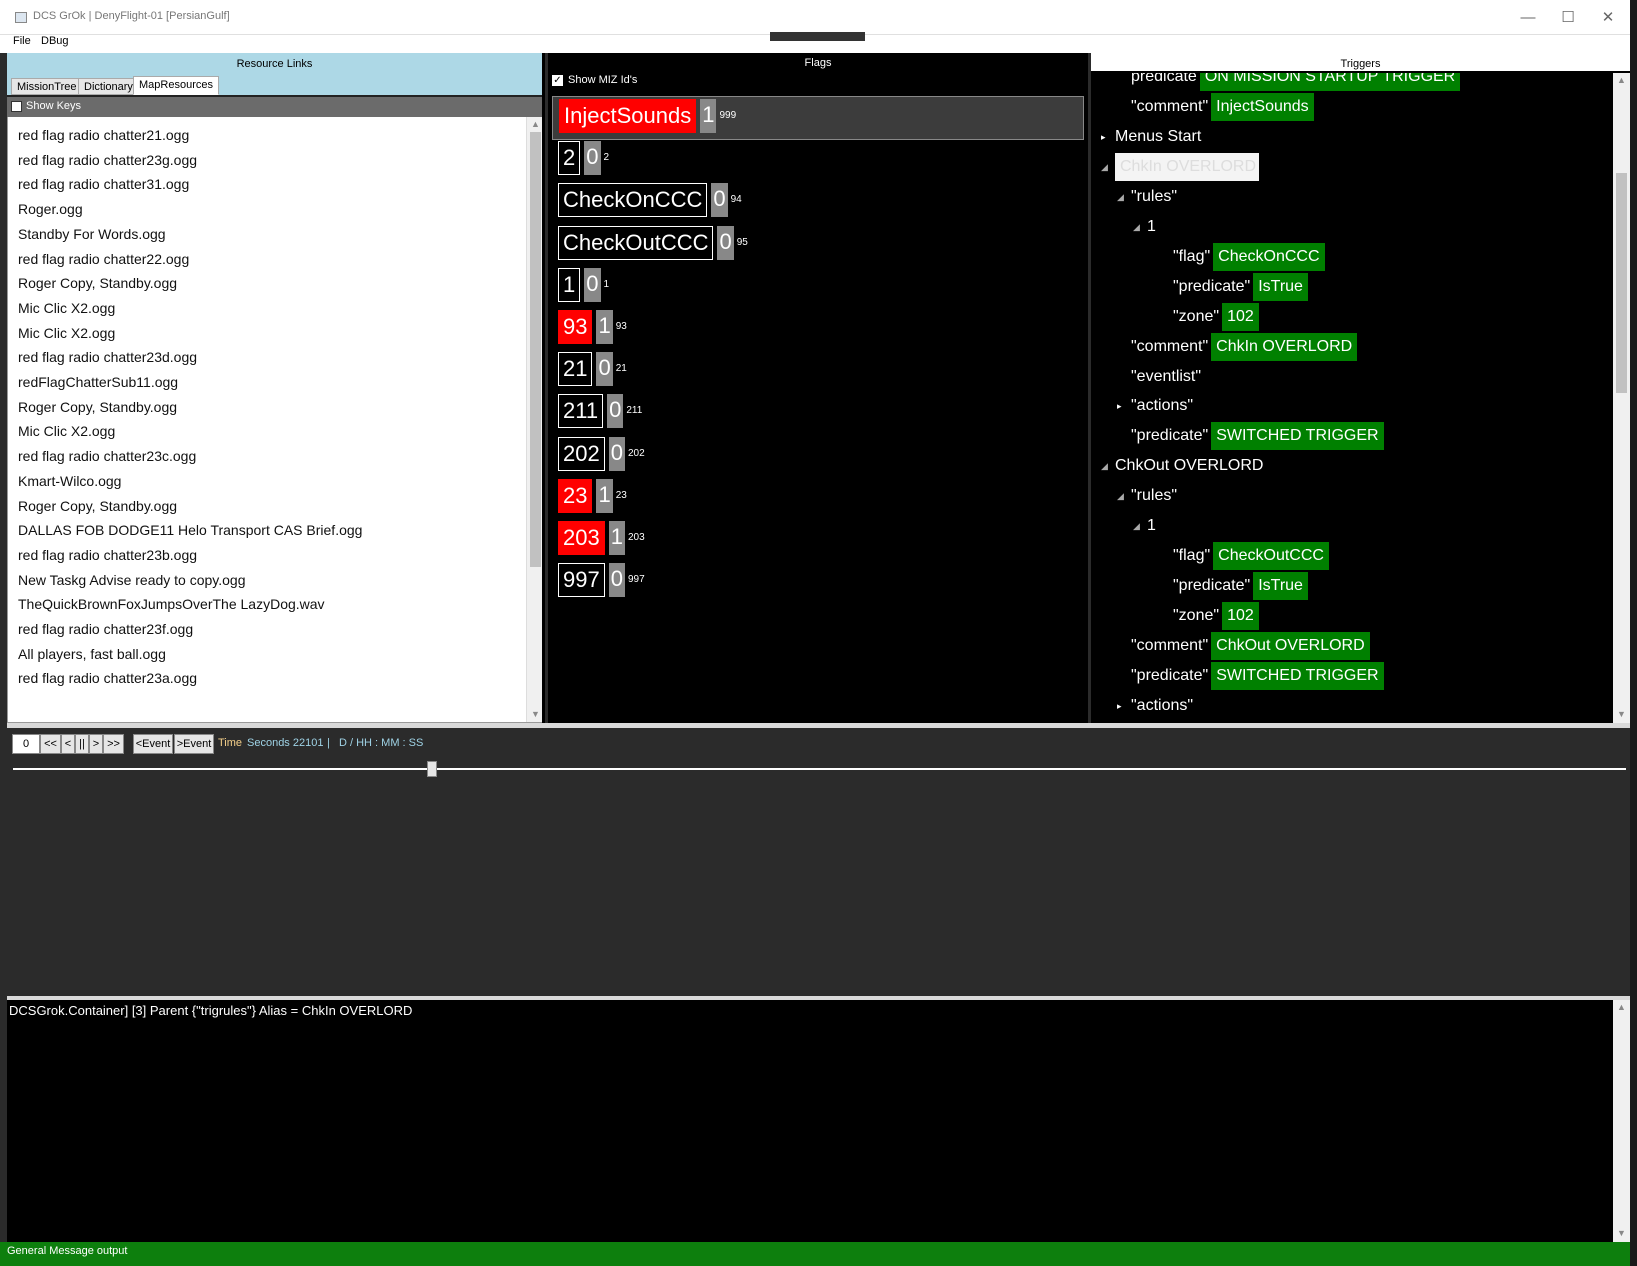 This screenshot has width=1637, height=1266. I want to click on tree-node: ▸ Menus Start, so click(1151, 137).